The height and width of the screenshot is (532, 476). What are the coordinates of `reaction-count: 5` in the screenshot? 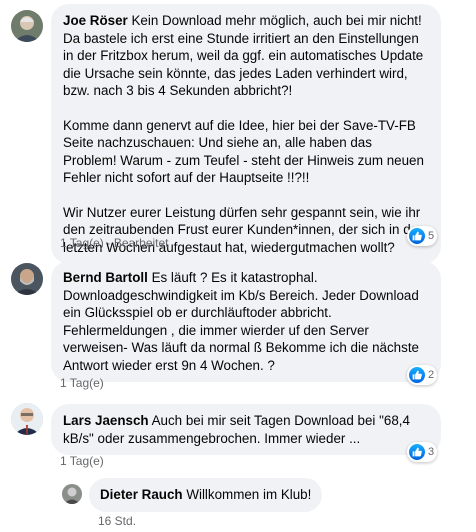 It's located at (422, 236).